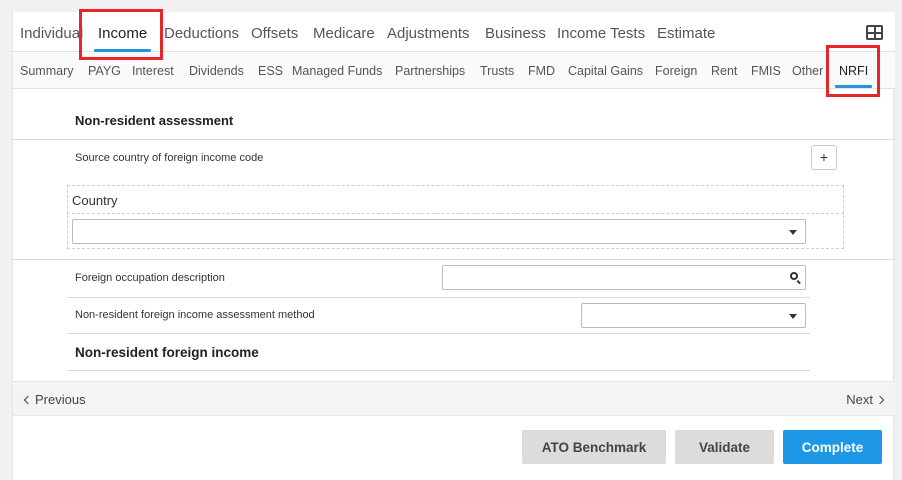 The height and width of the screenshot is (480, 902). Describe the element at coordinates (51, 33) in the screenshot. I see `tab-individual: Individual` at that location.